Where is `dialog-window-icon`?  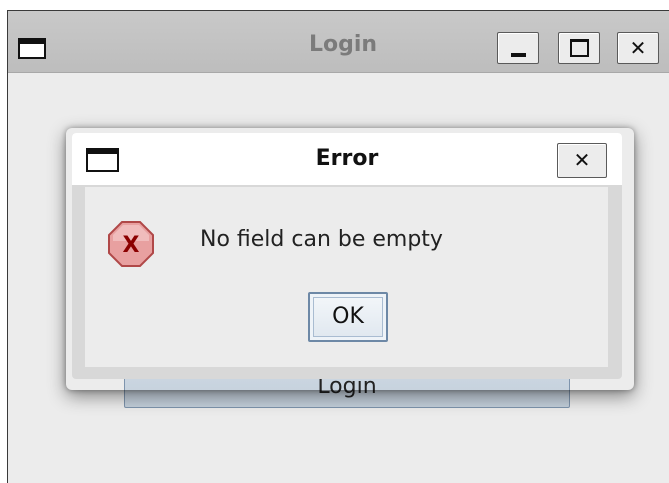 dialog-window-icon is located at coordinates (102, 160).